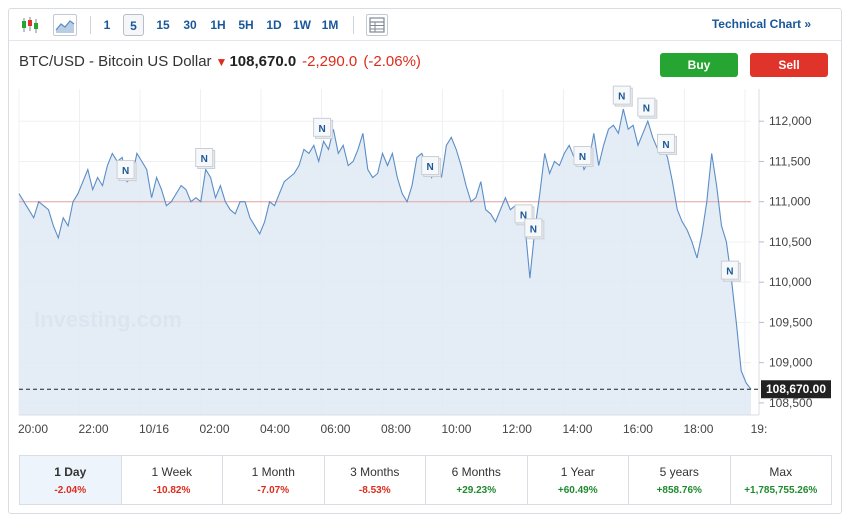  Describe the element at coordinates (154, 429) in the screenshot. I see `x-tick-label: 10/16` at that location.